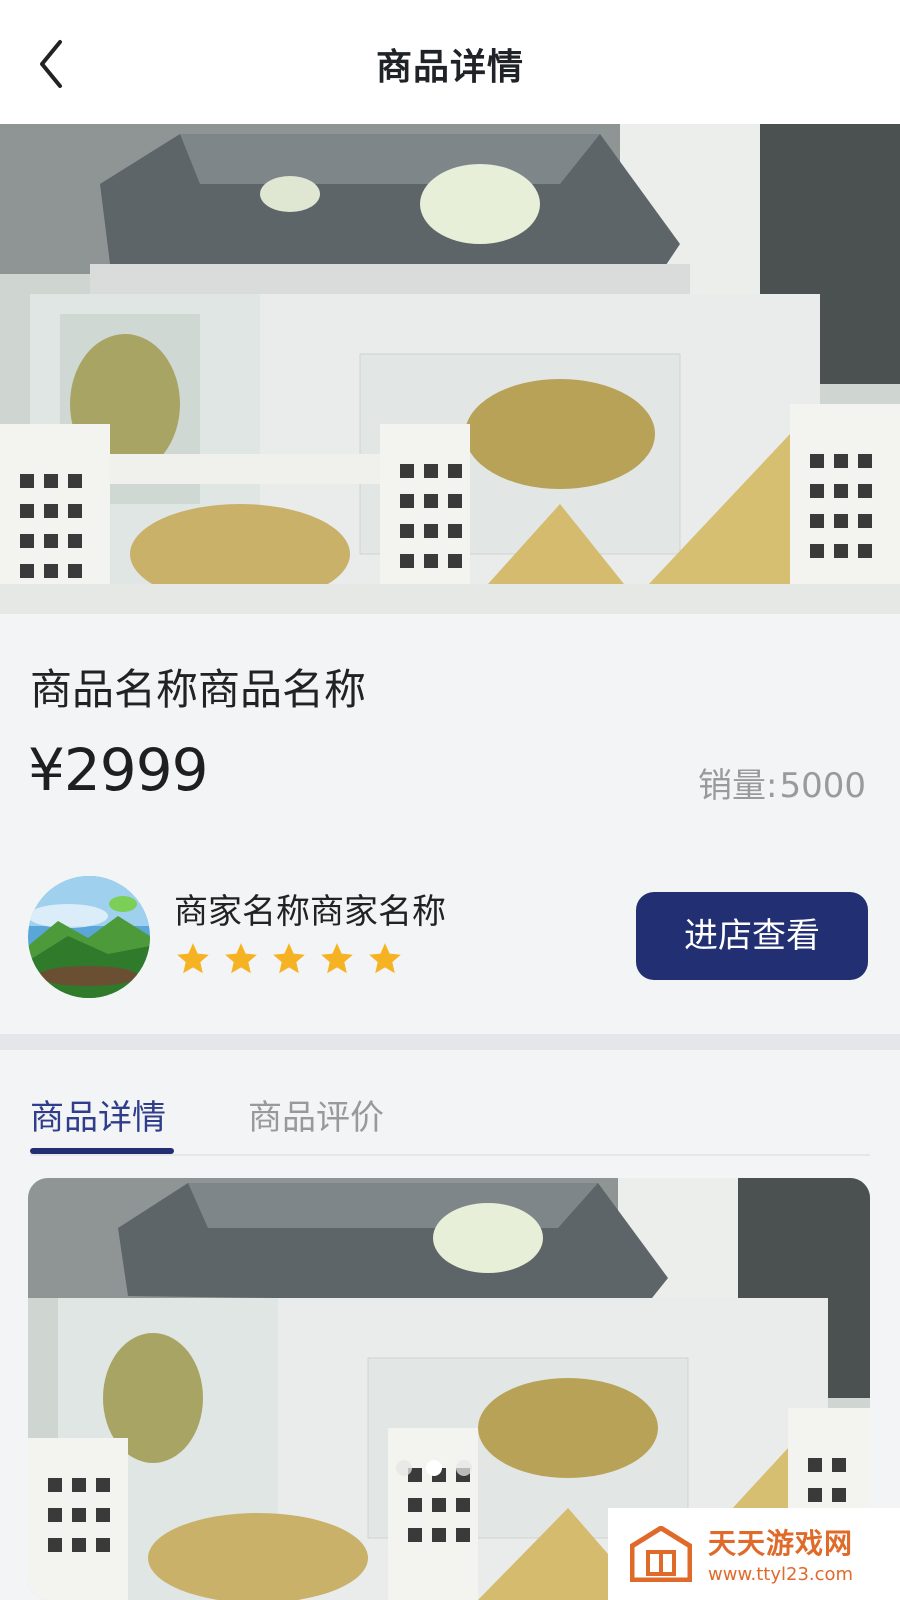 Image resolution: width=900 pixels, height=1600 pixels. I want to click on section-divider, so click(450, 1042).